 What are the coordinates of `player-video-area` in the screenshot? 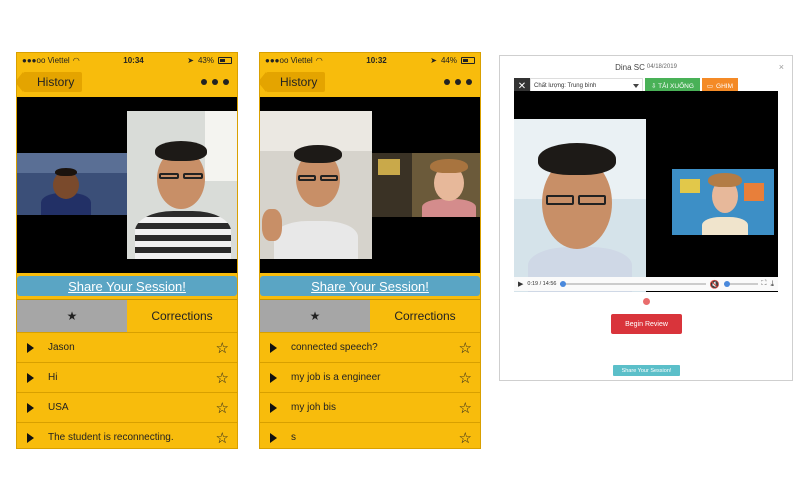 It's located at (646, 205).